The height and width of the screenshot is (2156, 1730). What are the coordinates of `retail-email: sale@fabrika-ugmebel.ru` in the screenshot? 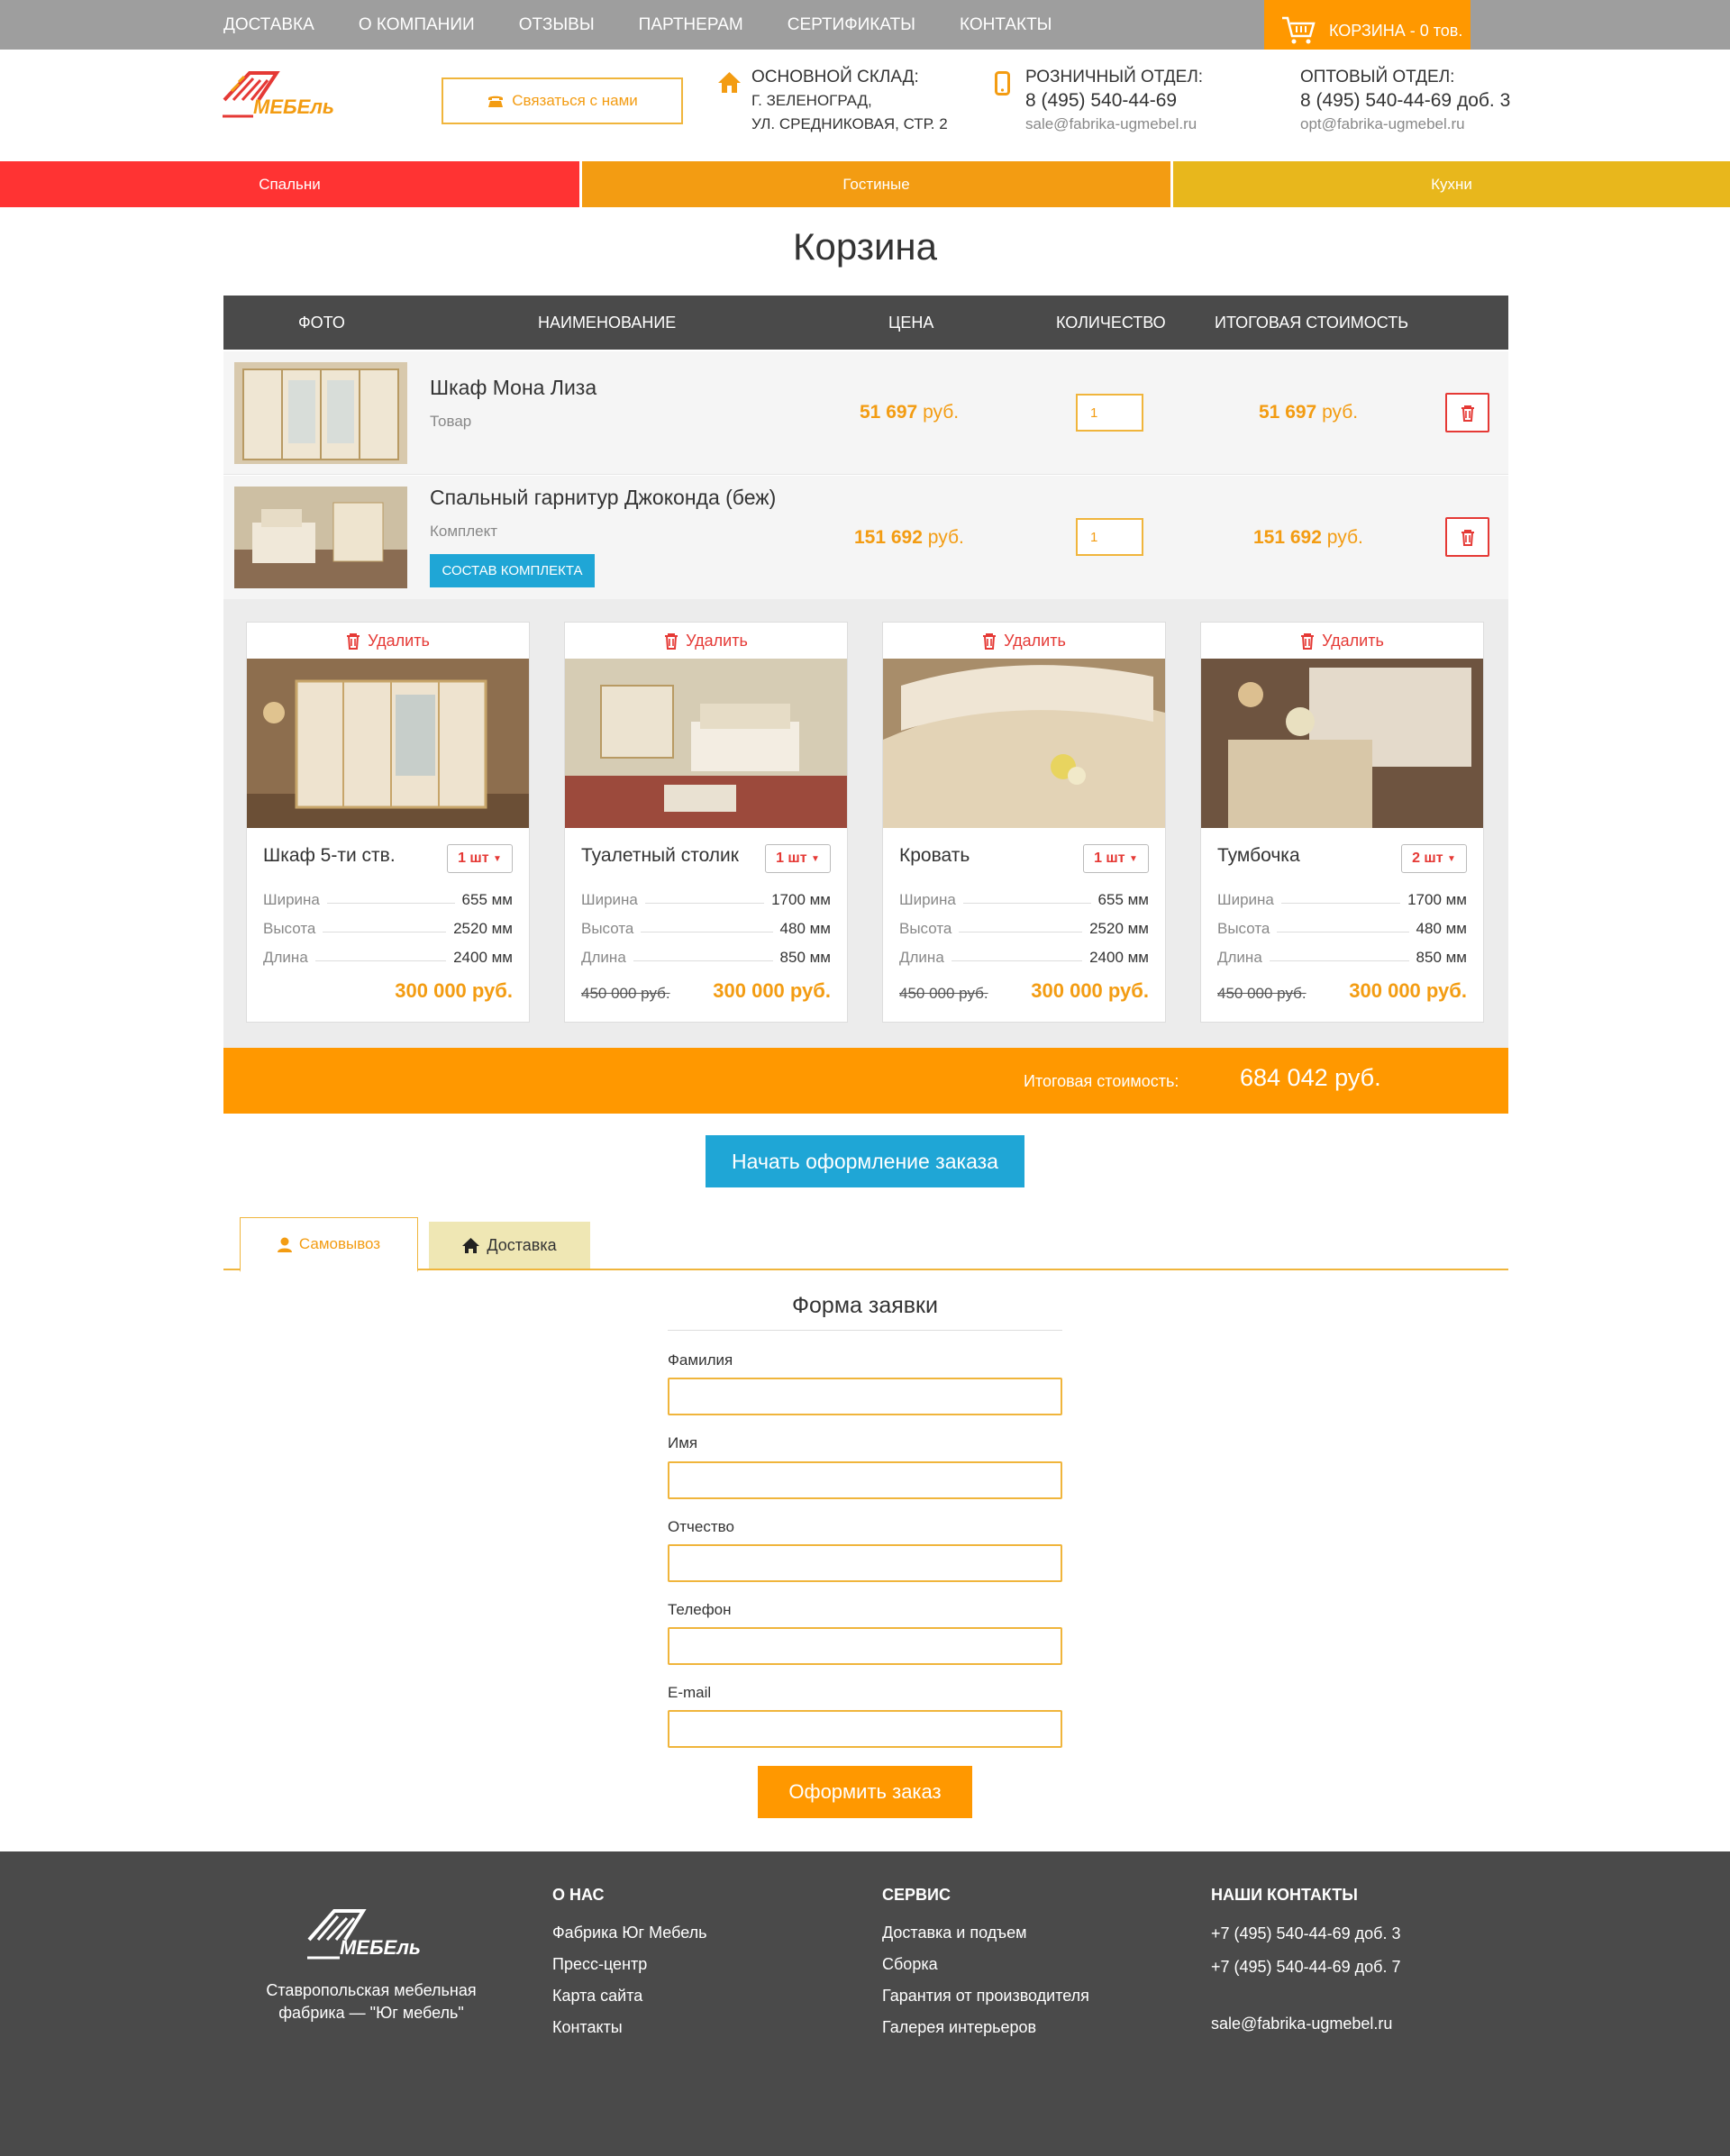 It's located at (1114, 124).